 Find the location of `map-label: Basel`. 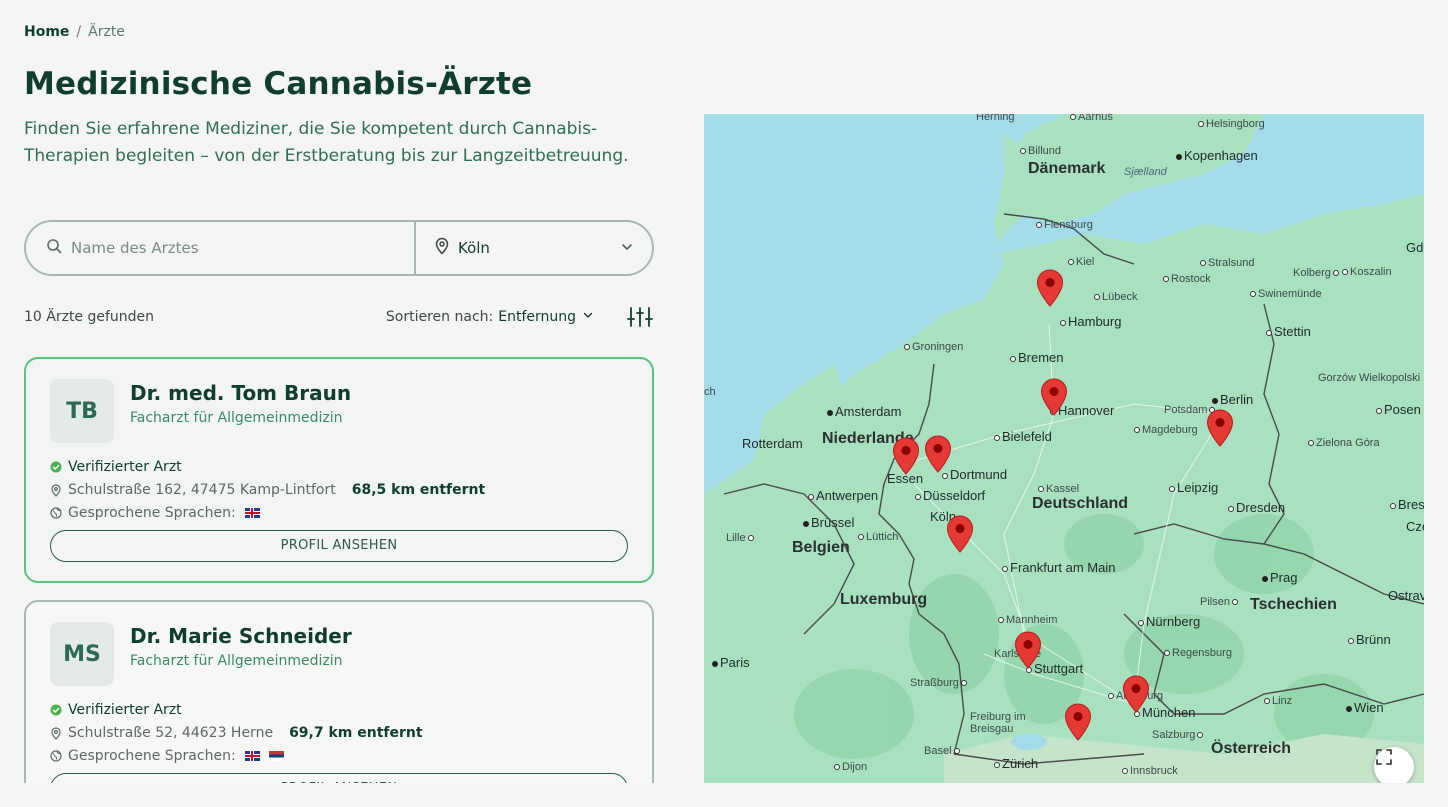

map-label: Basel is located at coordinates (943, 751).